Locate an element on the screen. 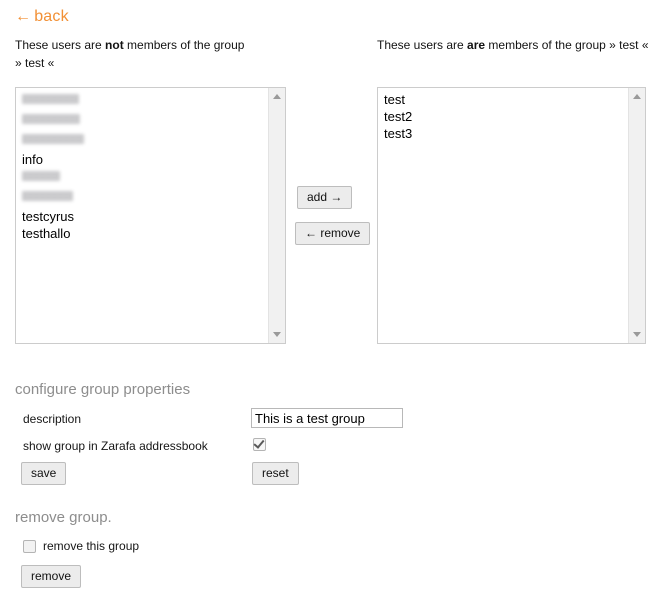  non-members-heading-suffix: members of the group is located at coordinates (184, 45).